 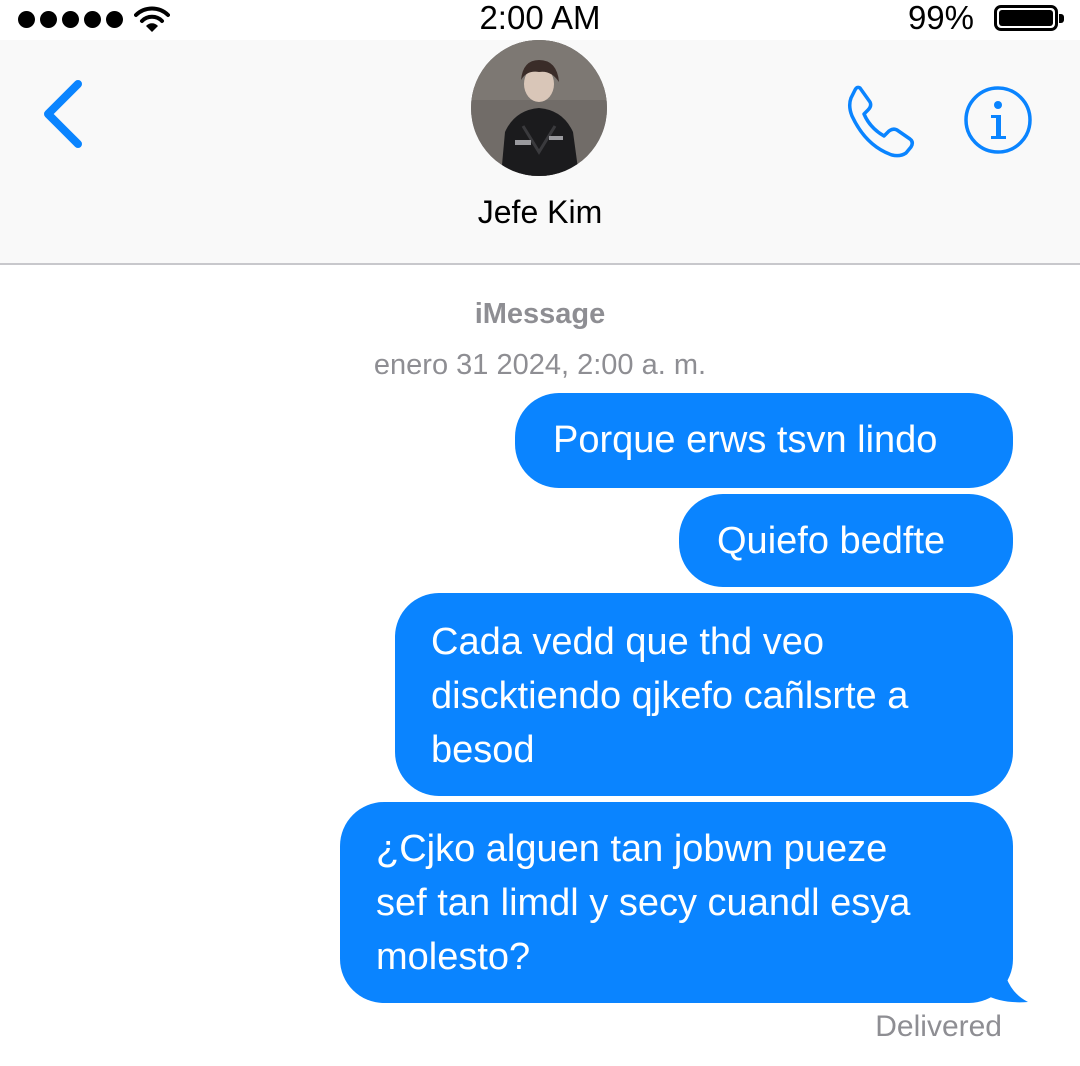 What do you see at coordinates (64, 114) in the screenshot?
I see `chevron-left-icon` at bounding box center [64, 114].